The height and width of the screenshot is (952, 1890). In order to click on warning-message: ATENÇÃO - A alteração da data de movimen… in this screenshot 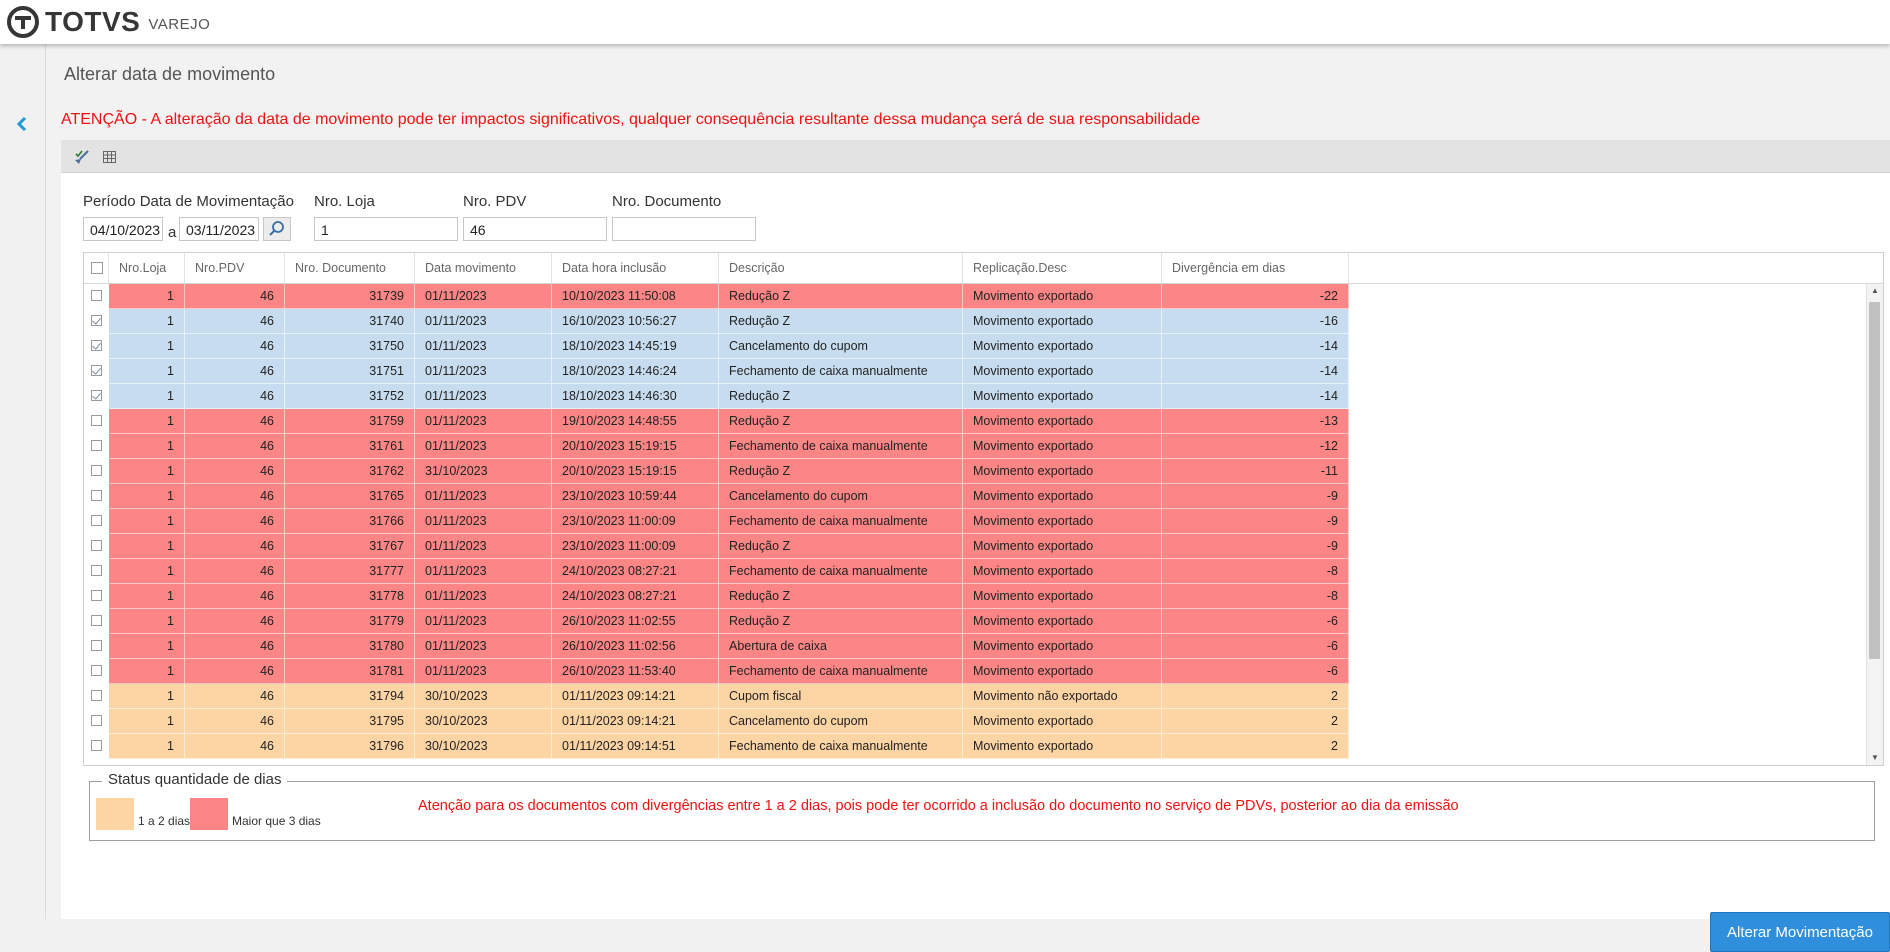, I will do `click(631, 119)`.